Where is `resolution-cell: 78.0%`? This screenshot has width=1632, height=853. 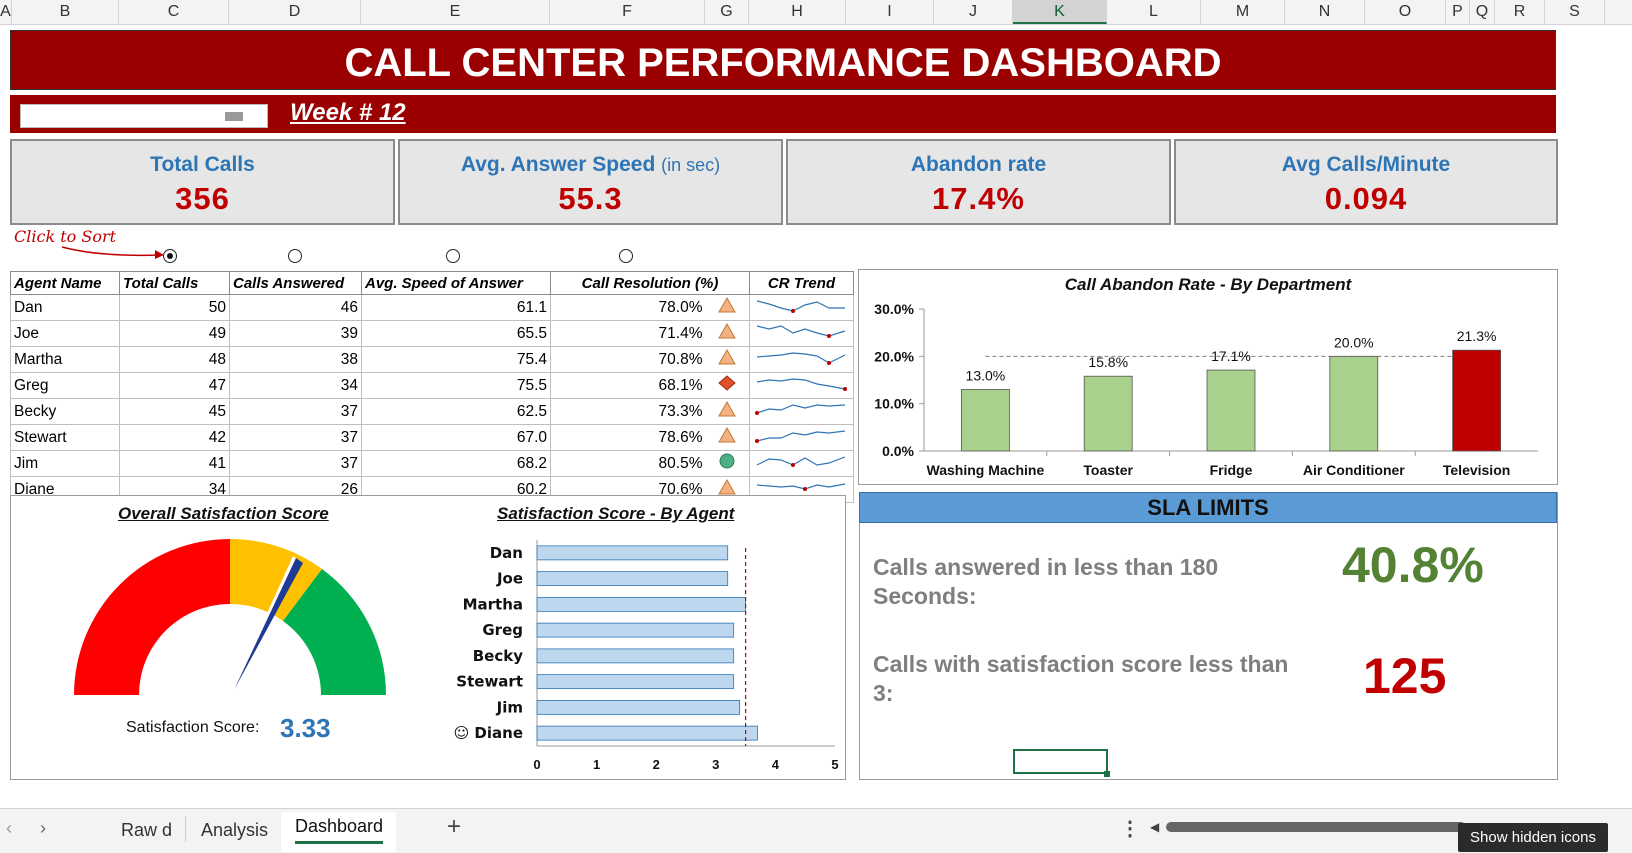 resolution-cell: 78.0% is located at coordinates (628, 307).